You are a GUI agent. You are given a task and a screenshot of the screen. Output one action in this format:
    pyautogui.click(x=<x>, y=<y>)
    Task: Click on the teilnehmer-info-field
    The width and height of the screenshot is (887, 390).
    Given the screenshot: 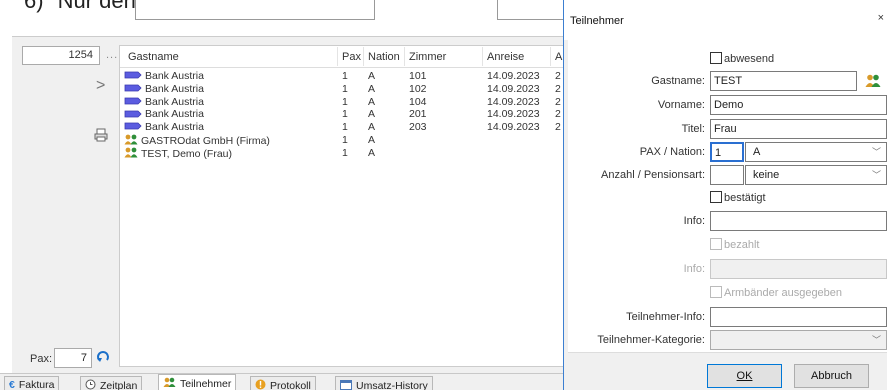 What is the action you would take?
    pyautogui.click(x=798, y=317)
    